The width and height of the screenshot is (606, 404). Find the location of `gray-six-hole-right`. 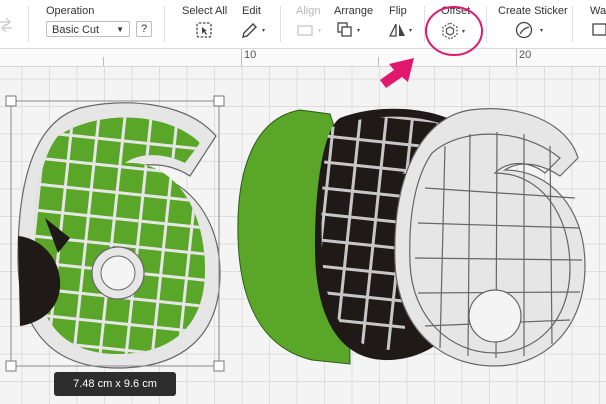

gray-six-hole-right is located at coordinates (495, 316).